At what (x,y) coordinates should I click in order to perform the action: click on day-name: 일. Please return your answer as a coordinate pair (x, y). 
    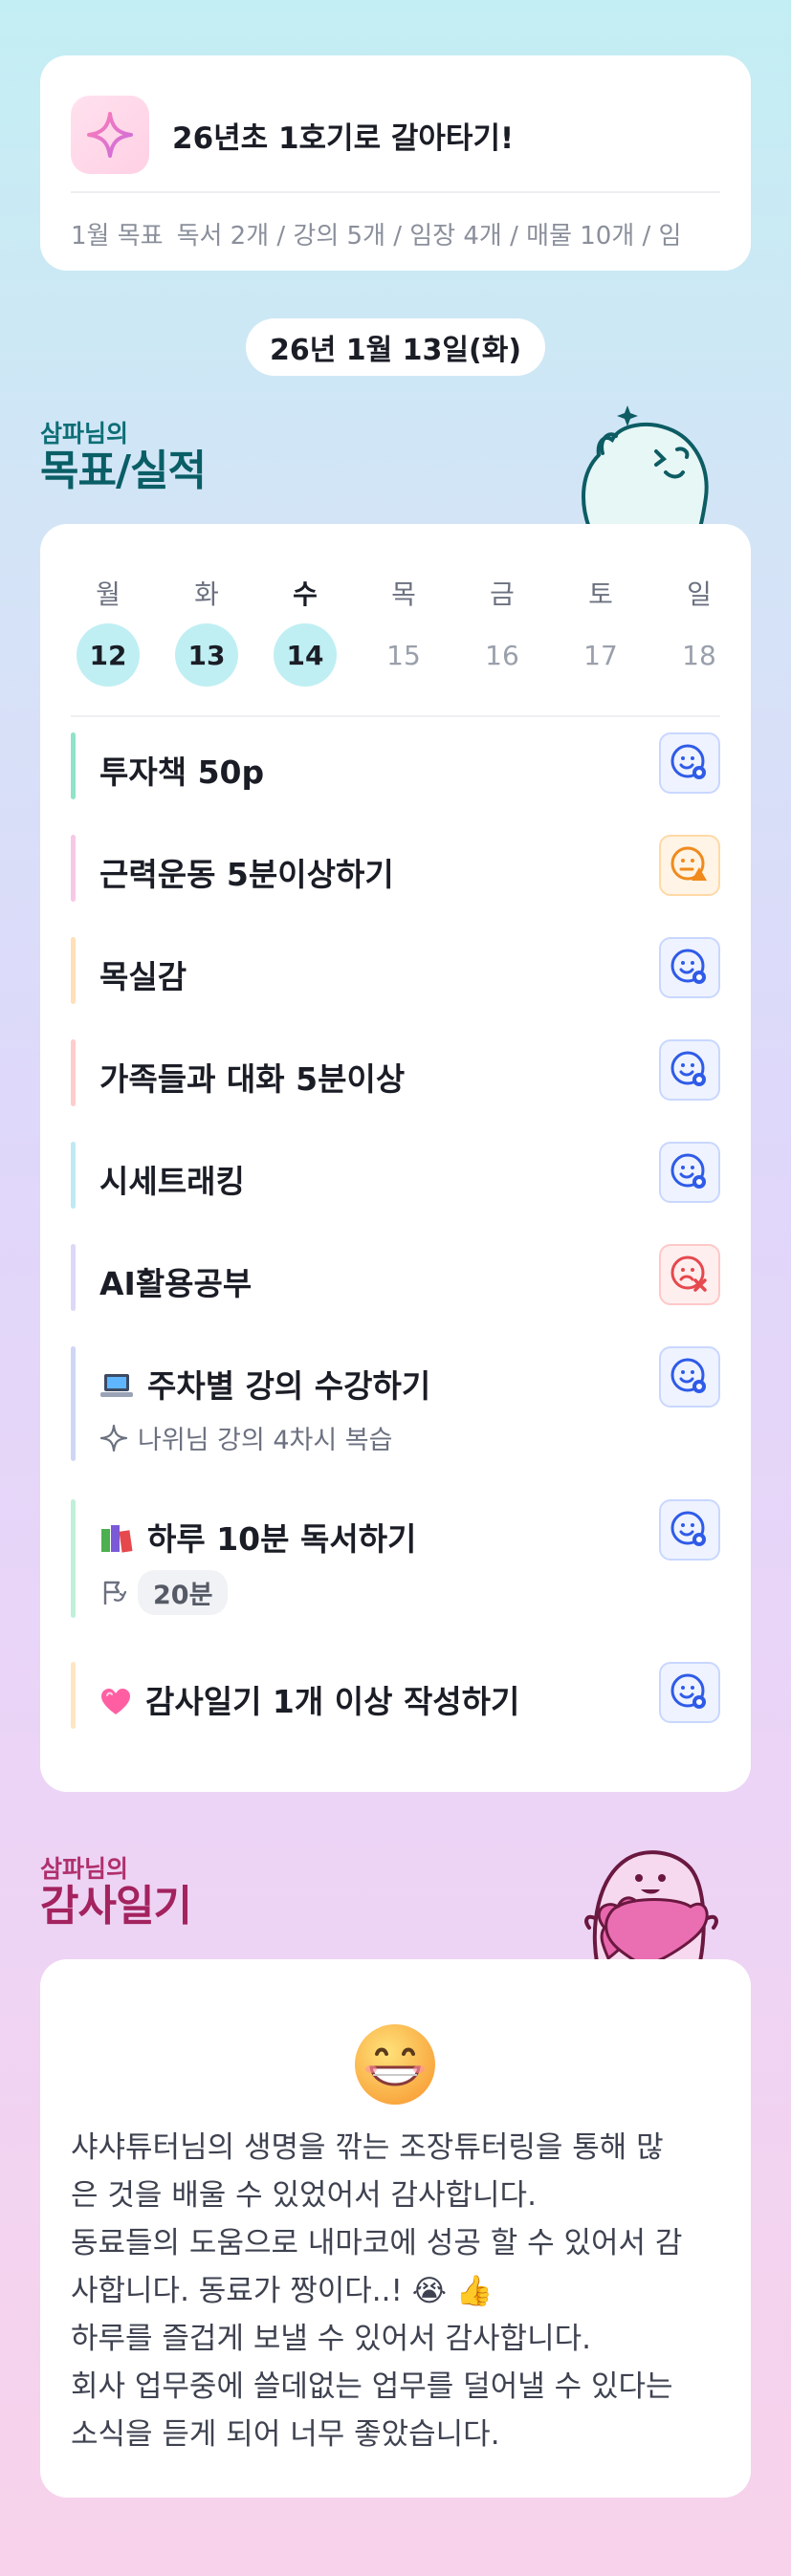
    Looking at the image, I should click on (699, 594).